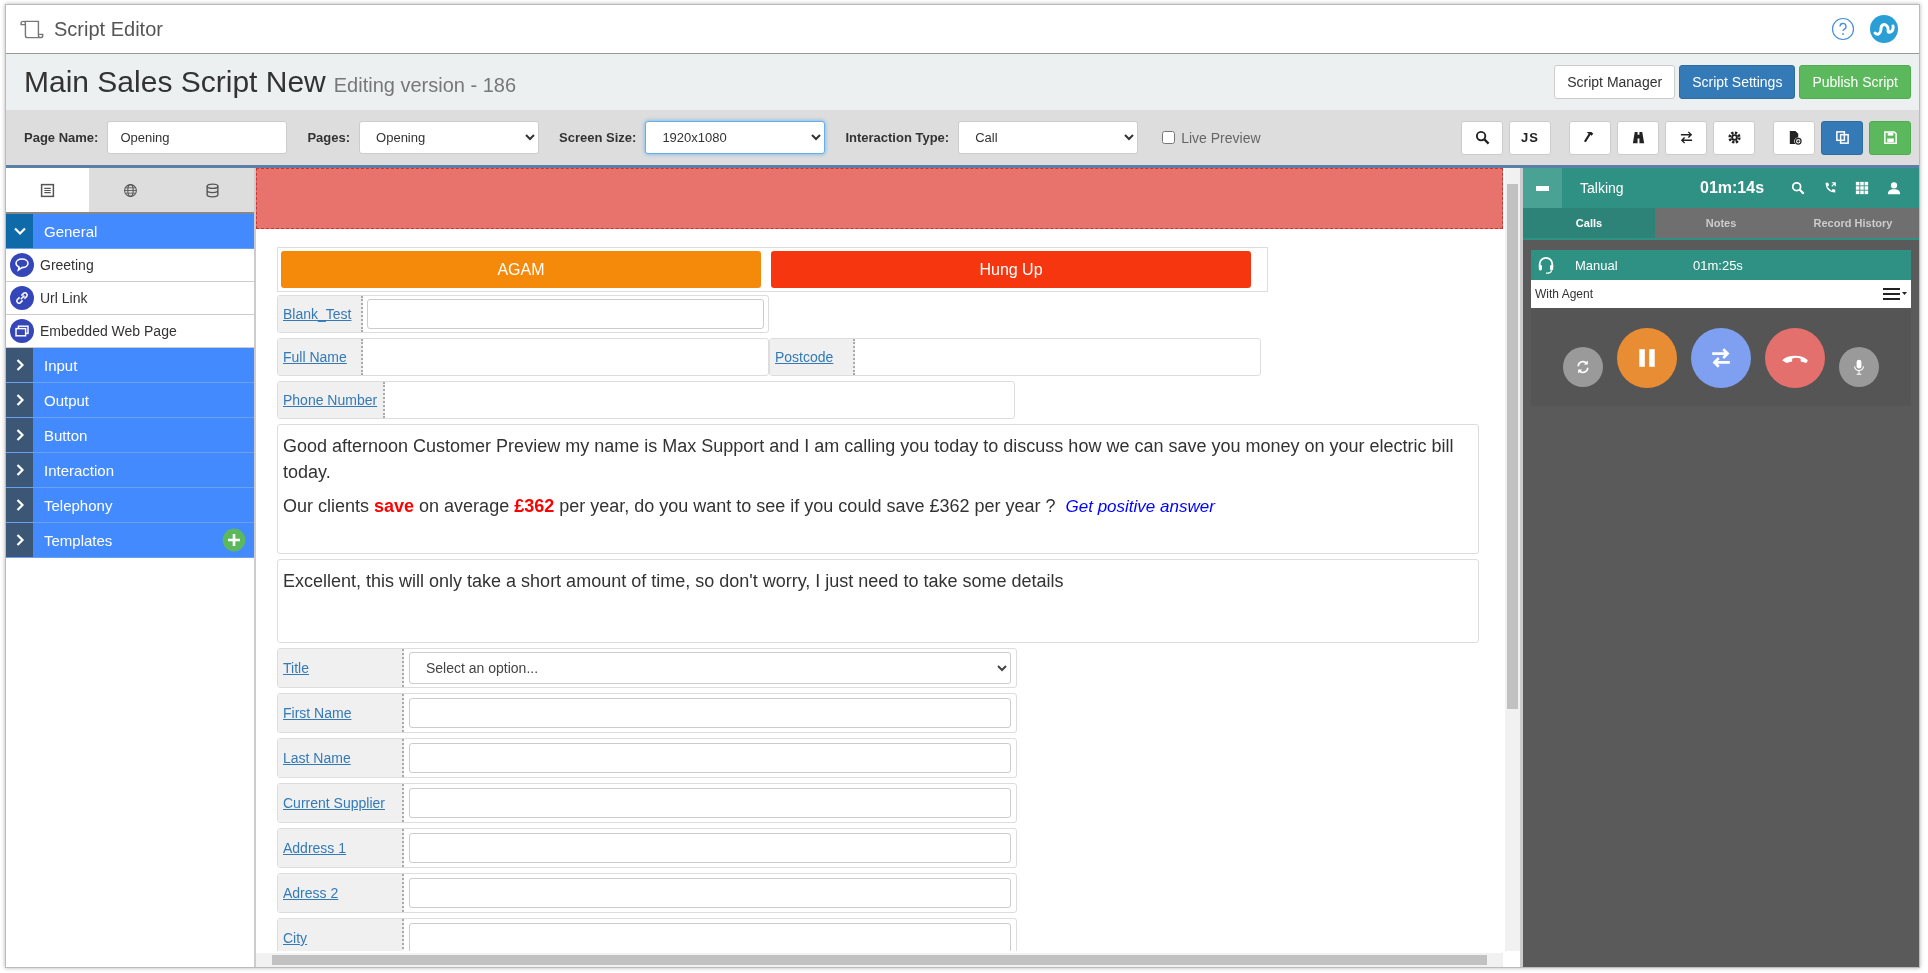  What do you see at coordinates (1169, 137) in the screenshot?
I see `live-preview-checkbox` at bounding box center [1169, 137].